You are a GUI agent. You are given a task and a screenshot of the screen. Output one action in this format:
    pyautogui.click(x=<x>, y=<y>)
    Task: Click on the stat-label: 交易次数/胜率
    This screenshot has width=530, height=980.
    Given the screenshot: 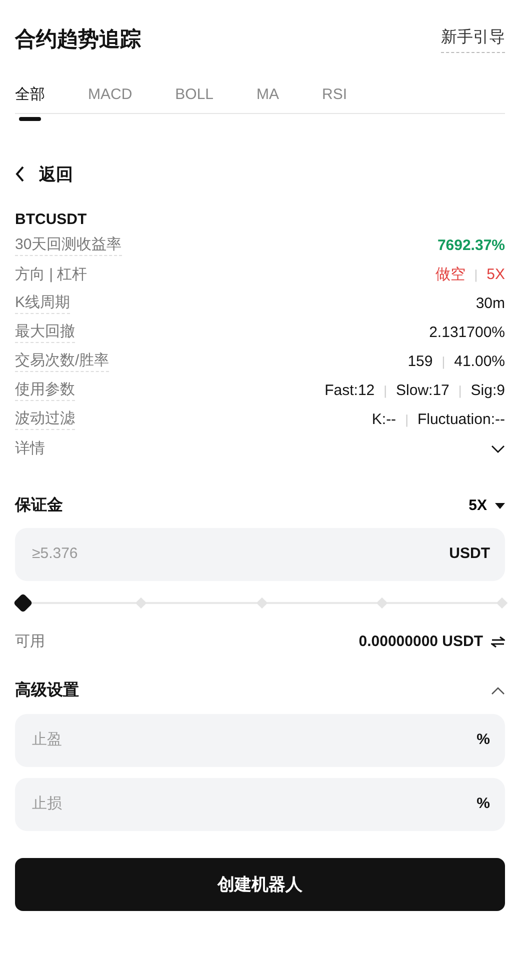 What is the action you would take?
    pyautogui.click(x=62, y=362)
    